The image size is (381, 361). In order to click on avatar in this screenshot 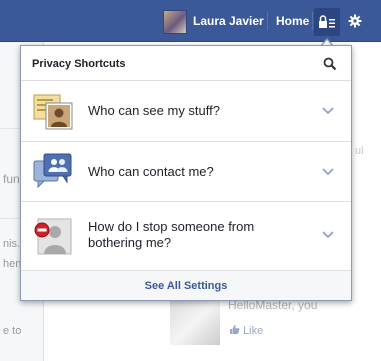, I will do `click(175, 22)`.